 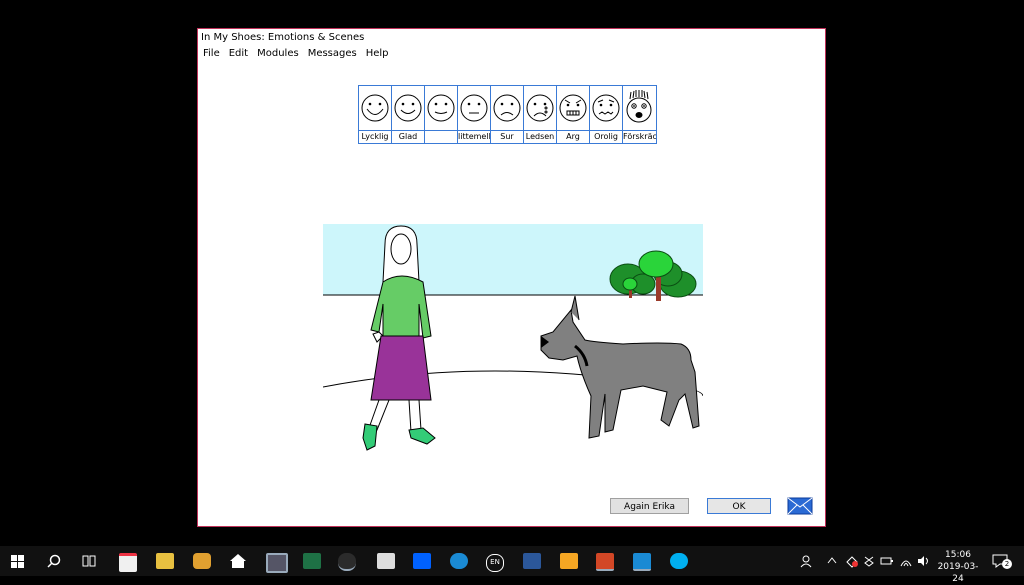 I want to click on emotion-content, so click(x=441, y=114).